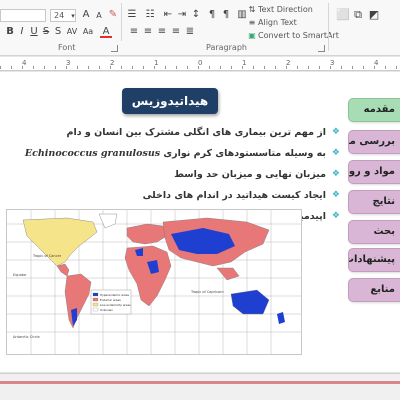 This screenshot has width=400, height=400. I want to click on nav-button-introduction: مقدمه, so click(374, 110).